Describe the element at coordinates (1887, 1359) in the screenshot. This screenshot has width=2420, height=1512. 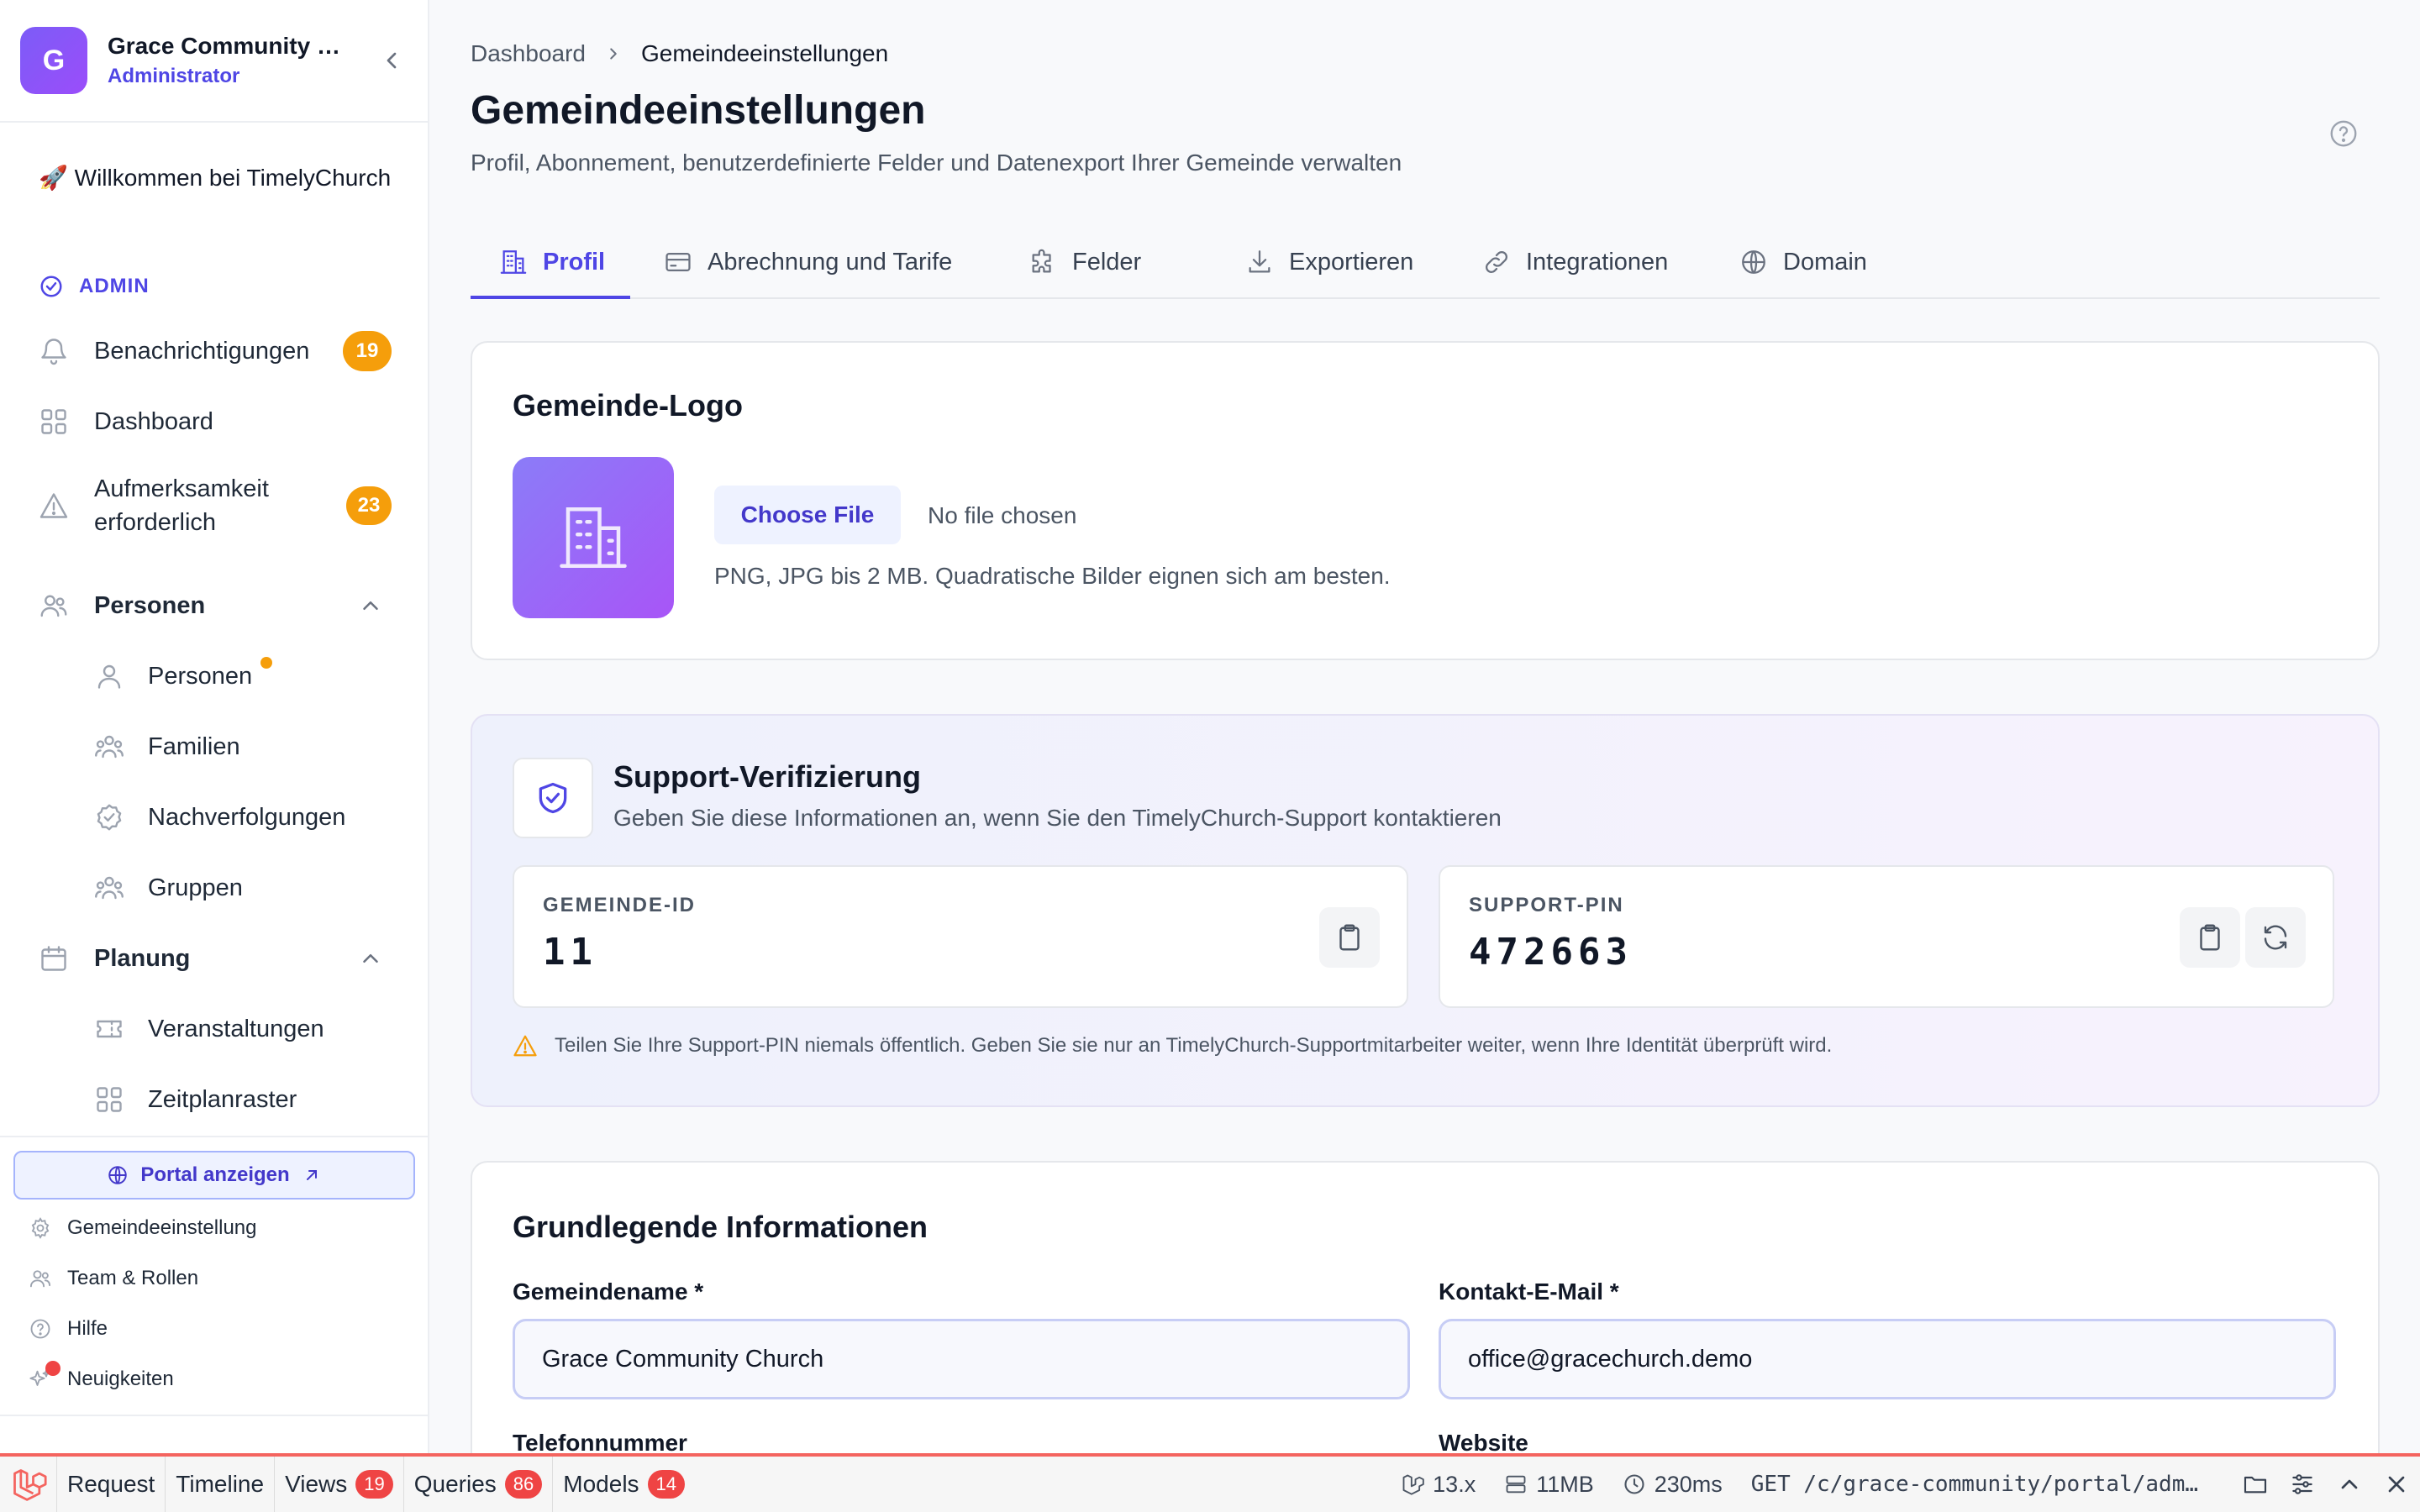
I see `contact-email-input: office@gracechurch.demo` at that location.